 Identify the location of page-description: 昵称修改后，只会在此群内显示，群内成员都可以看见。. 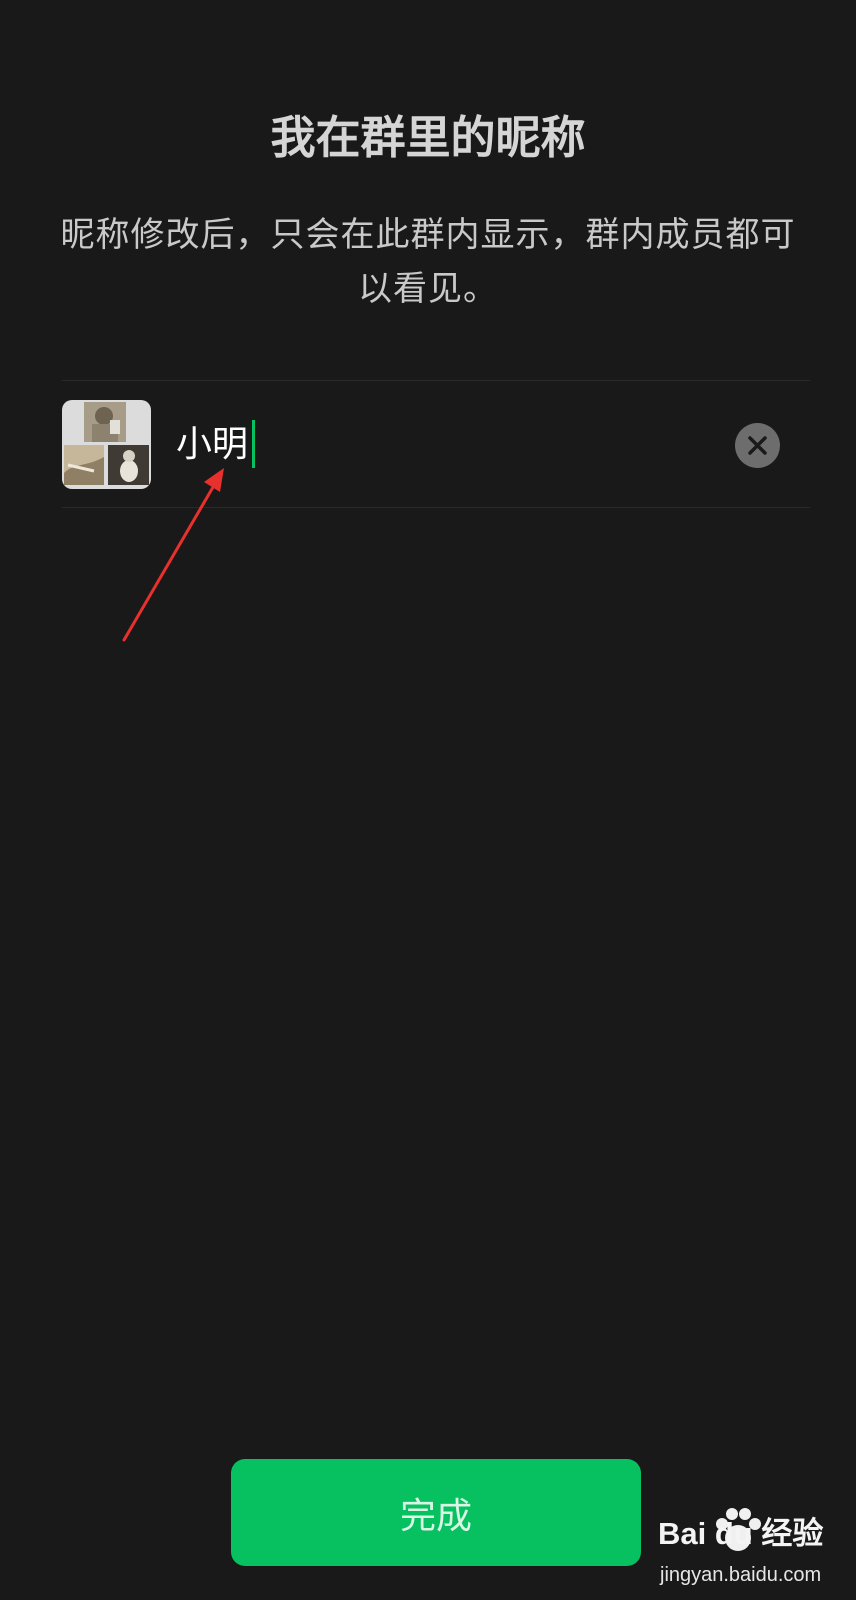
(428, 262).